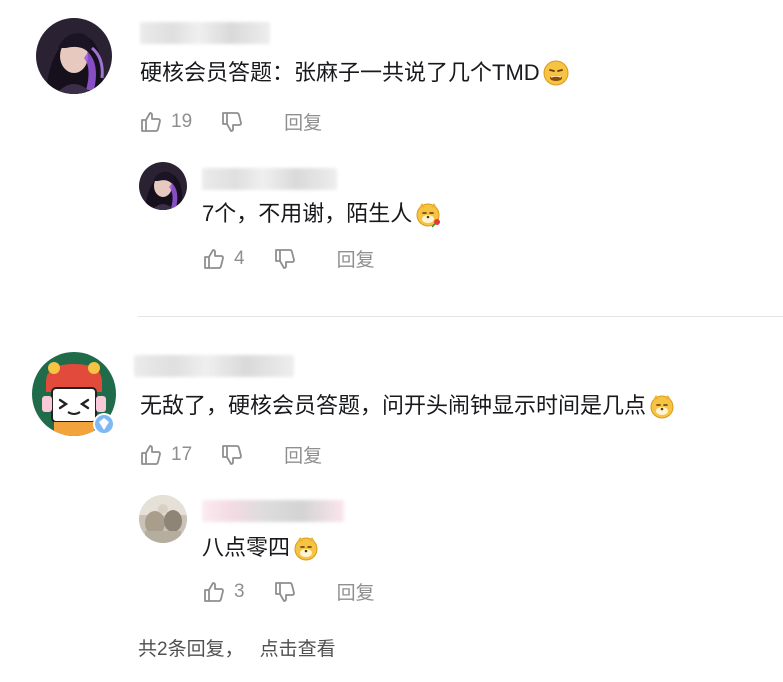  I want to click on like-count: 17, so click(182, 454).